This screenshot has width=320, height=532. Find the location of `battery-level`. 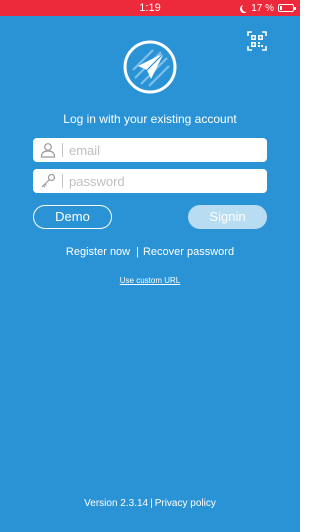

battery-level is located at coordinates (281, 8).